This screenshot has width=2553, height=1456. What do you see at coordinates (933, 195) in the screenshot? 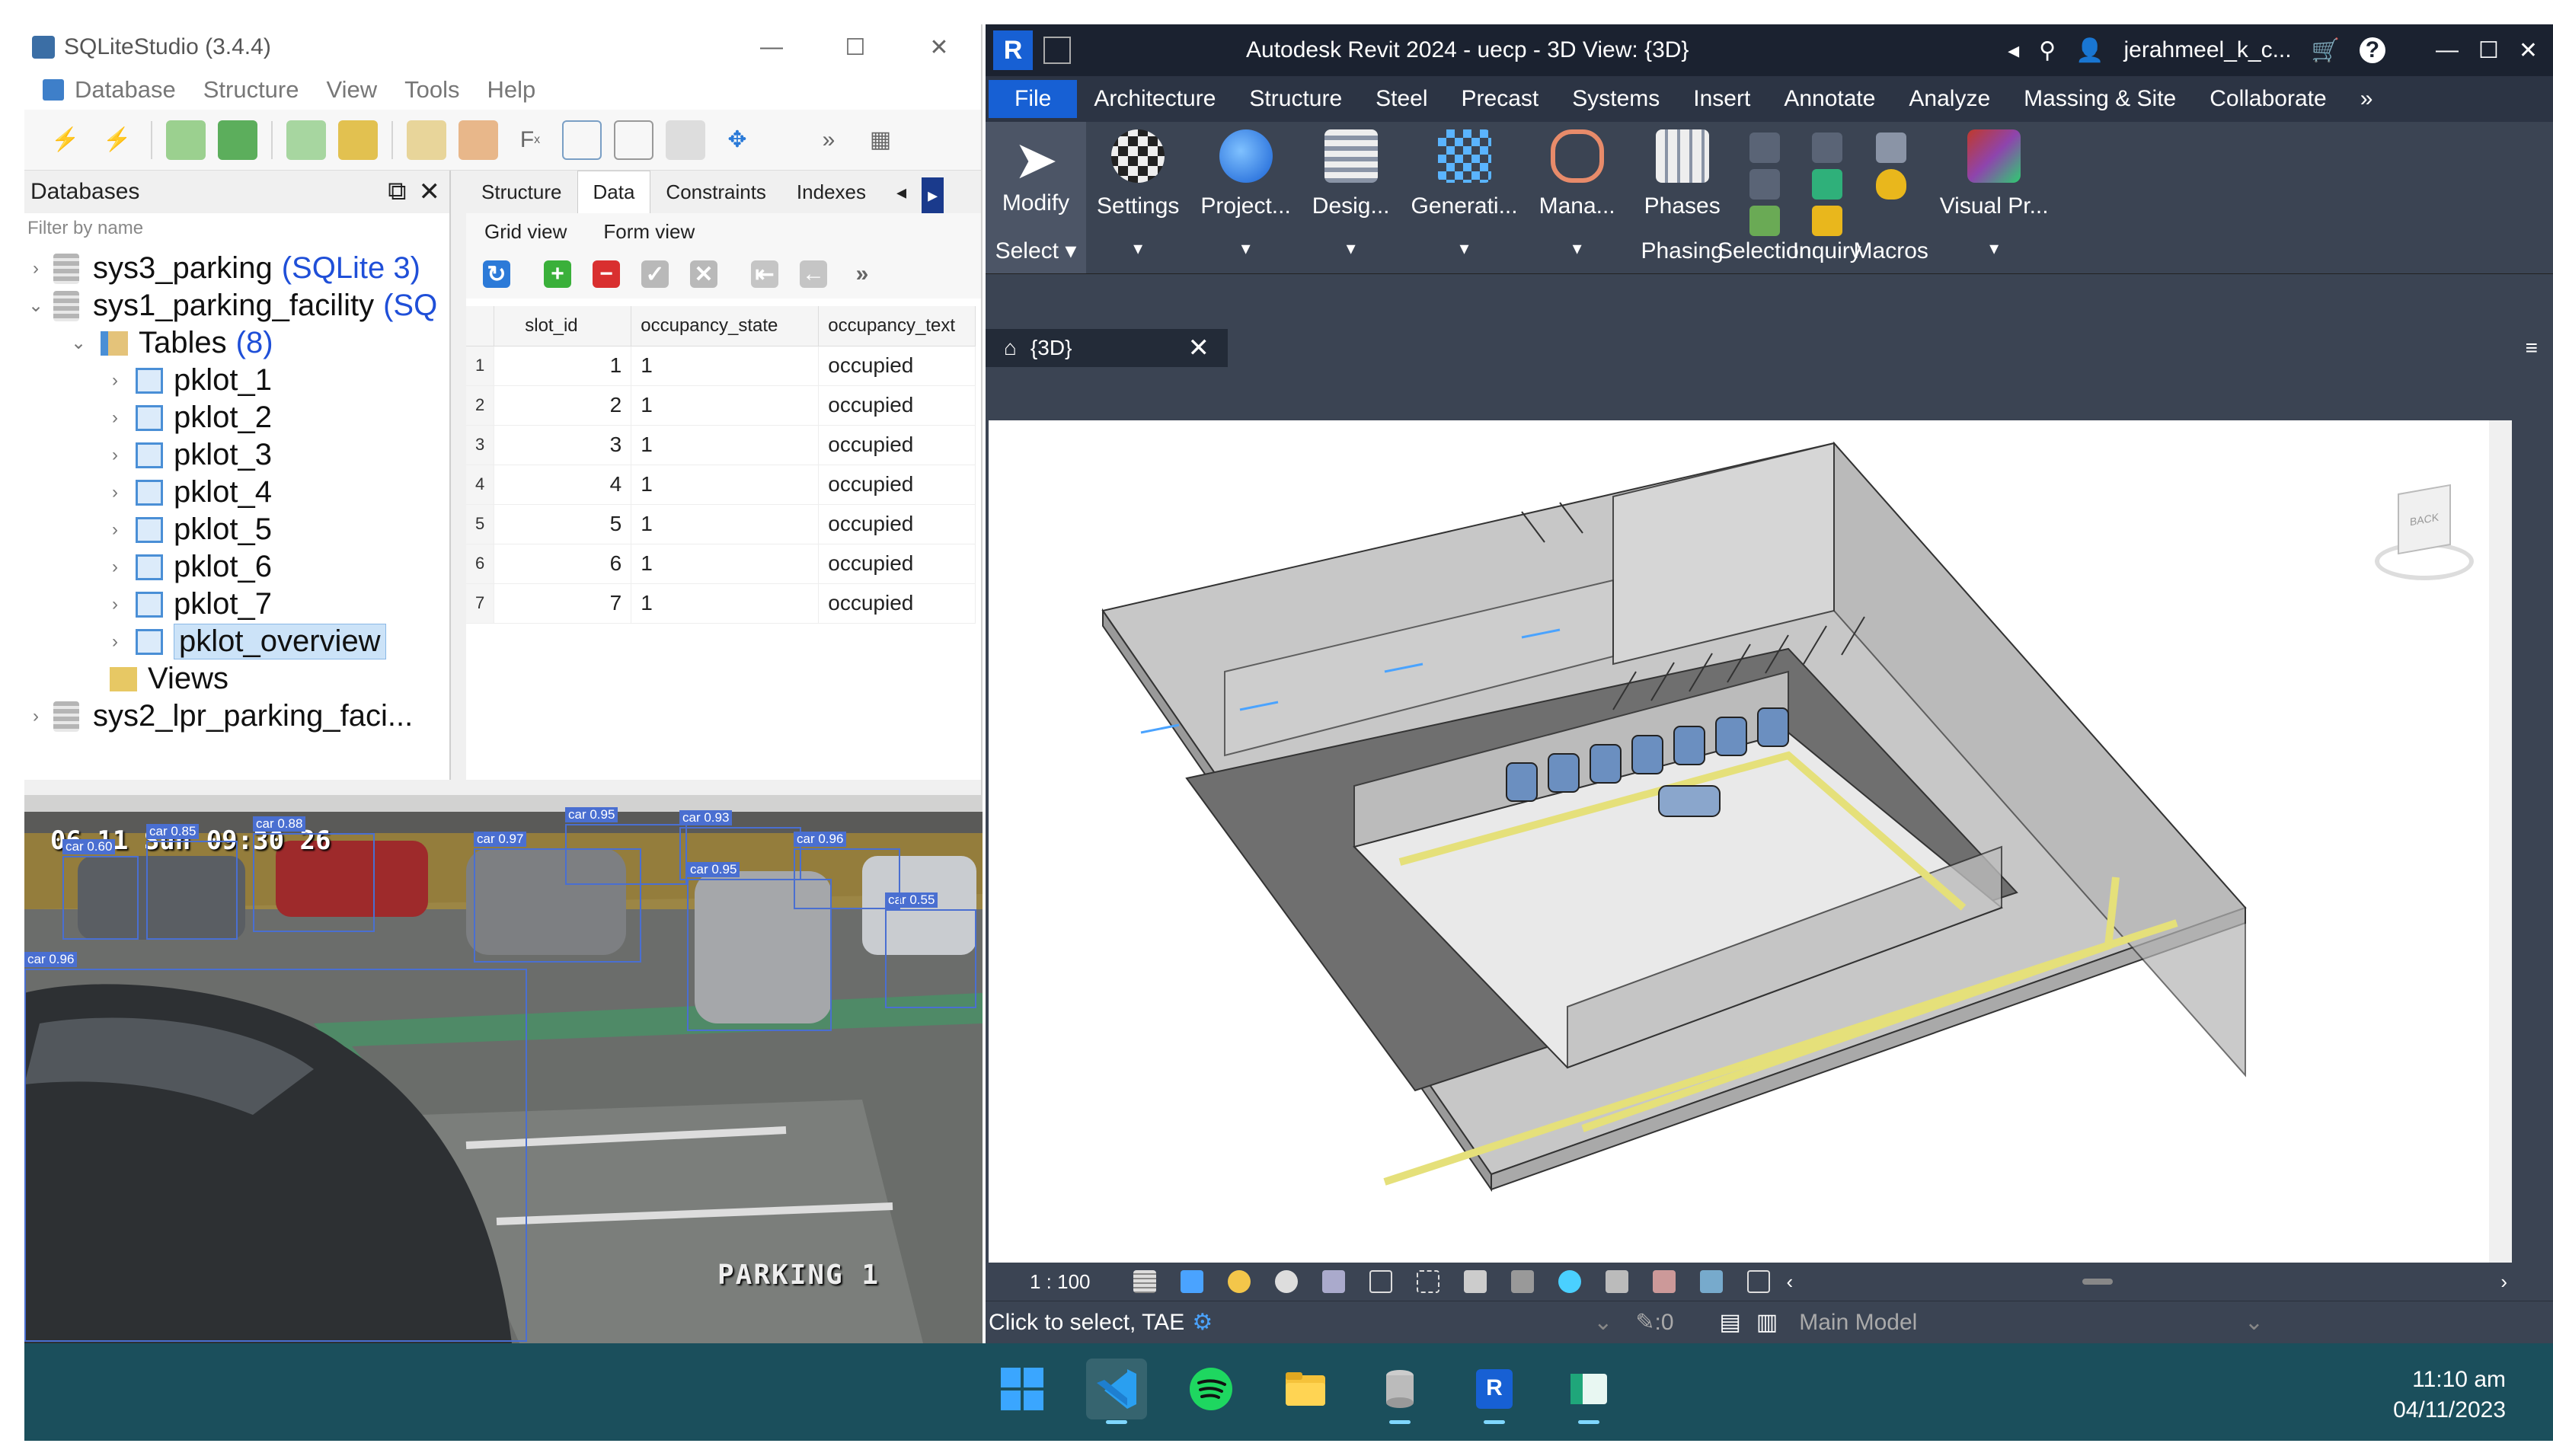
I see `tabs-scroll-right-icon: ▸` at bounding box center [933, 195].